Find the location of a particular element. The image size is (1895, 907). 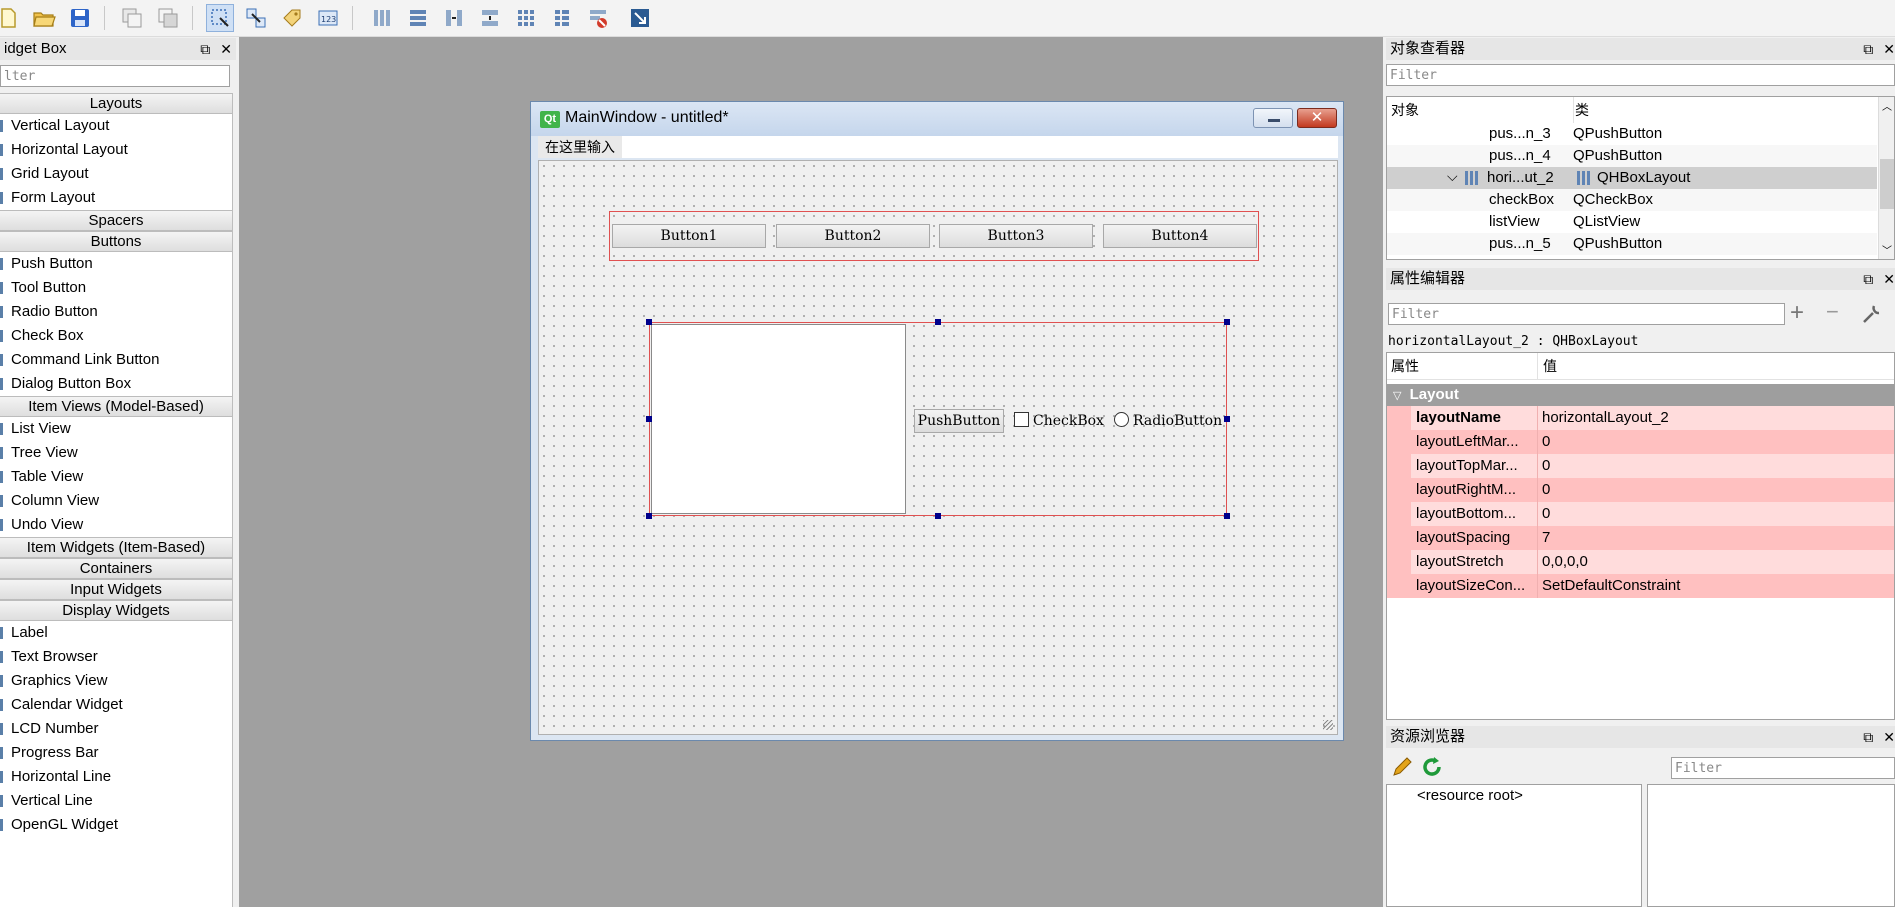

widget-item: Label is located at coordinates (116, 633).